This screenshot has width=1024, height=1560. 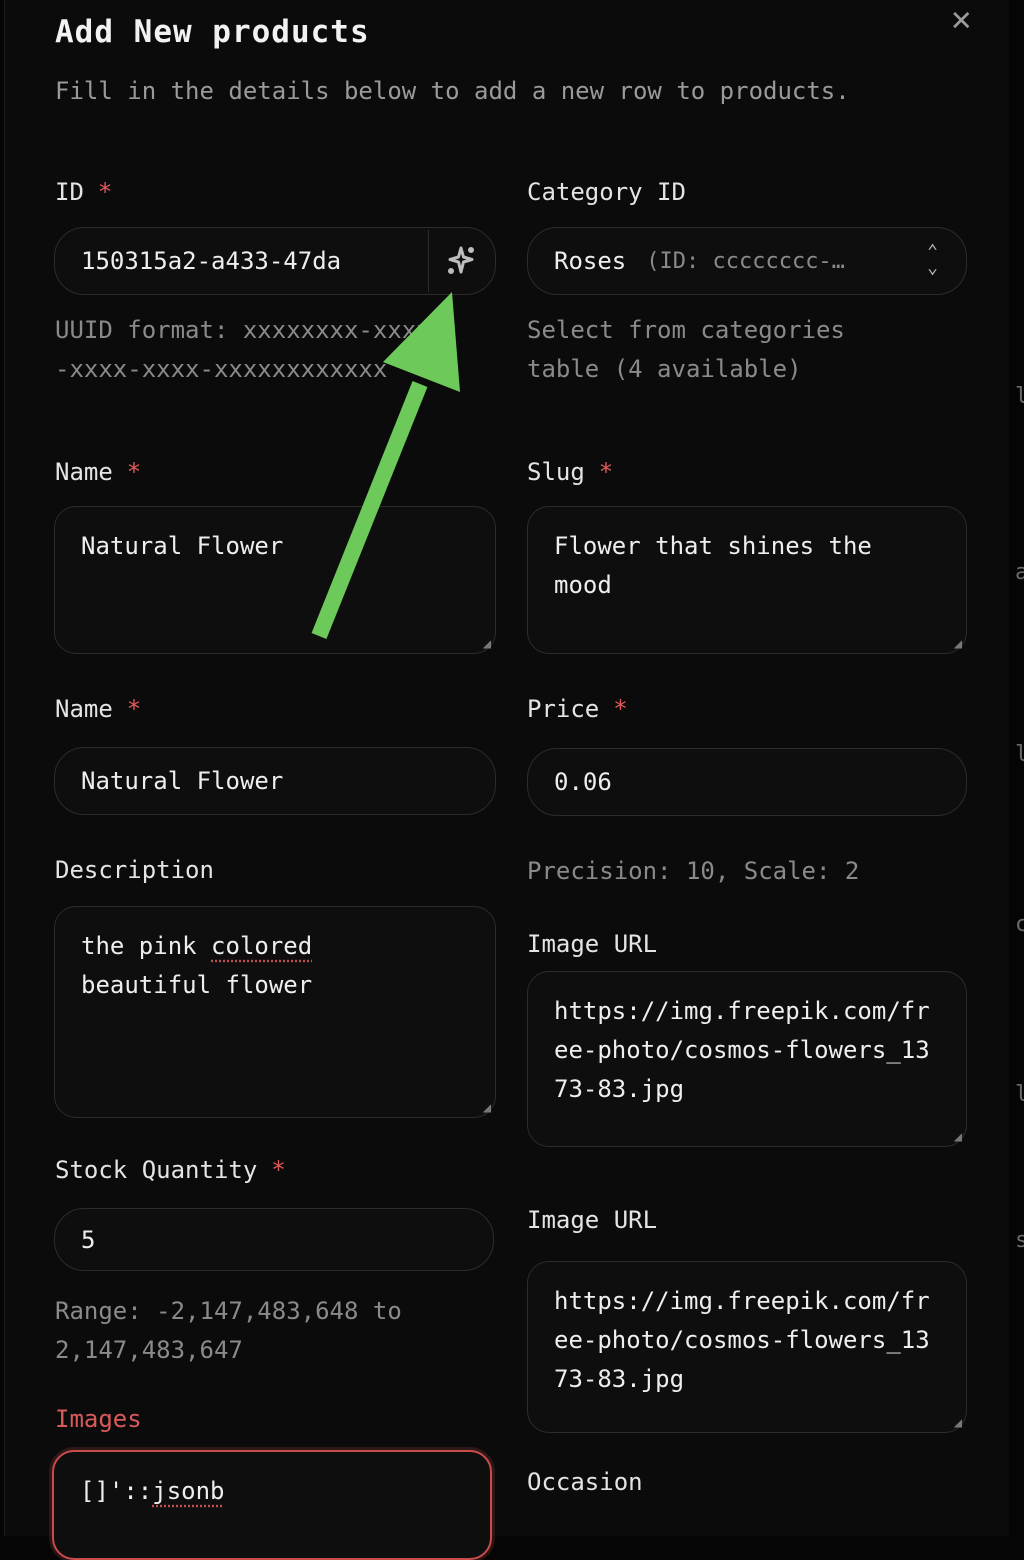 What do you see at coordinates (932, 259) in the screenshot?
I see `chevron-up-down-icon: ⌃ ⌄` at bounding box center [932, 259].